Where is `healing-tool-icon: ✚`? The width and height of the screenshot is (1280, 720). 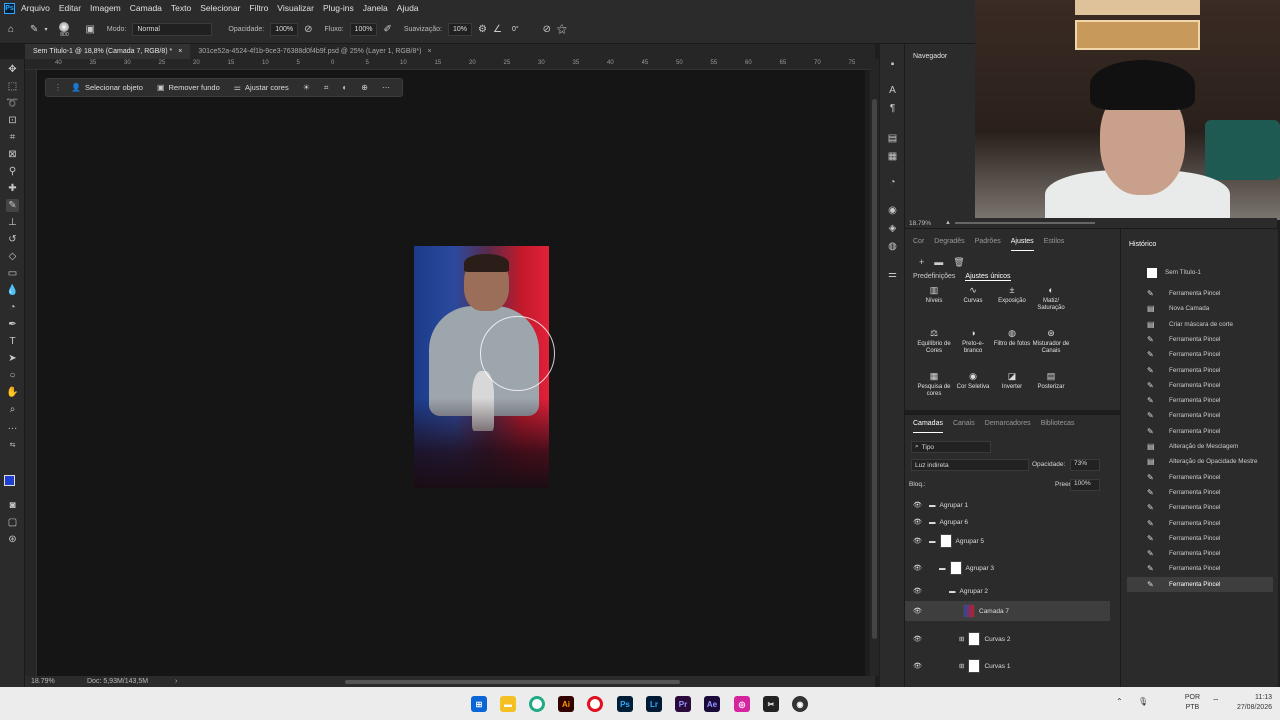
healing-tool-icon: ✚ is located at coordinates (12, 188).